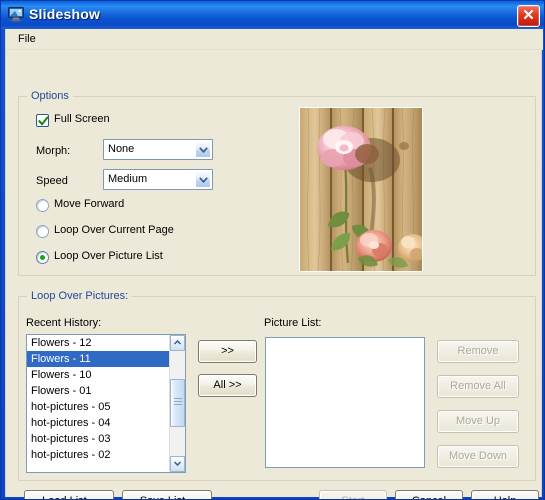  Describe the element at coordinates (65, 14) in the screenshot. I see `window-title: Slideshow` at that location.